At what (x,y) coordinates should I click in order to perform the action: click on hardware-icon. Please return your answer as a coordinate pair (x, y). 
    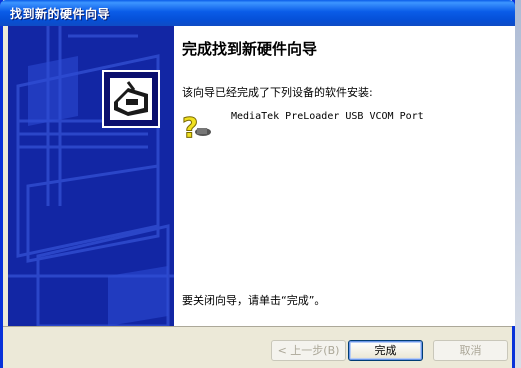
    Looking at the image, I should click on (131, 99).